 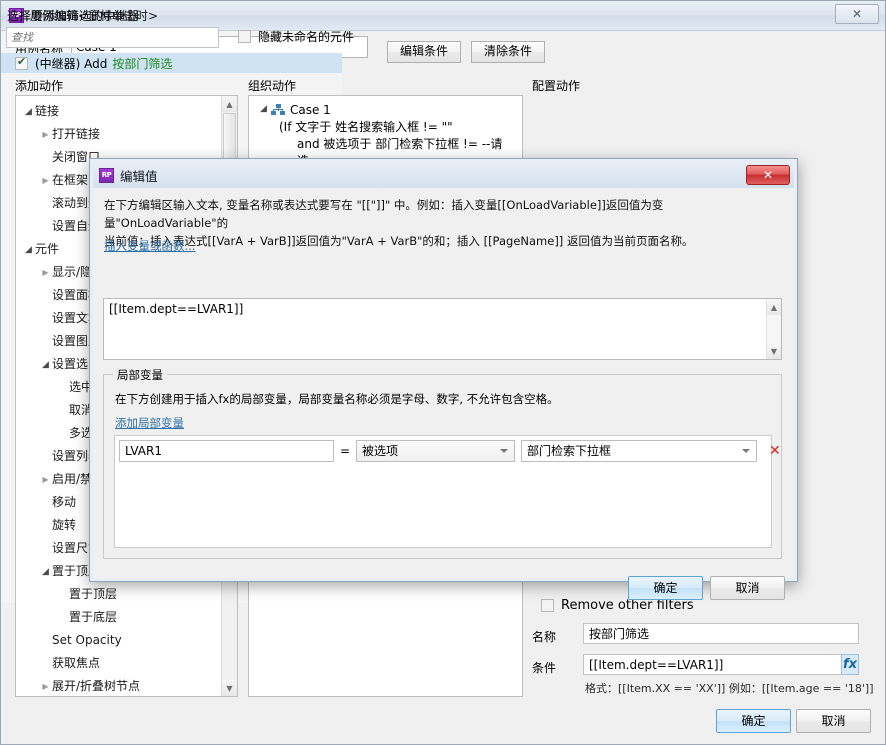 What do you see at coordinates (47, 111) in the screenshot?
I see `tree-item-label: 链接` at bounding box center [47, 111].